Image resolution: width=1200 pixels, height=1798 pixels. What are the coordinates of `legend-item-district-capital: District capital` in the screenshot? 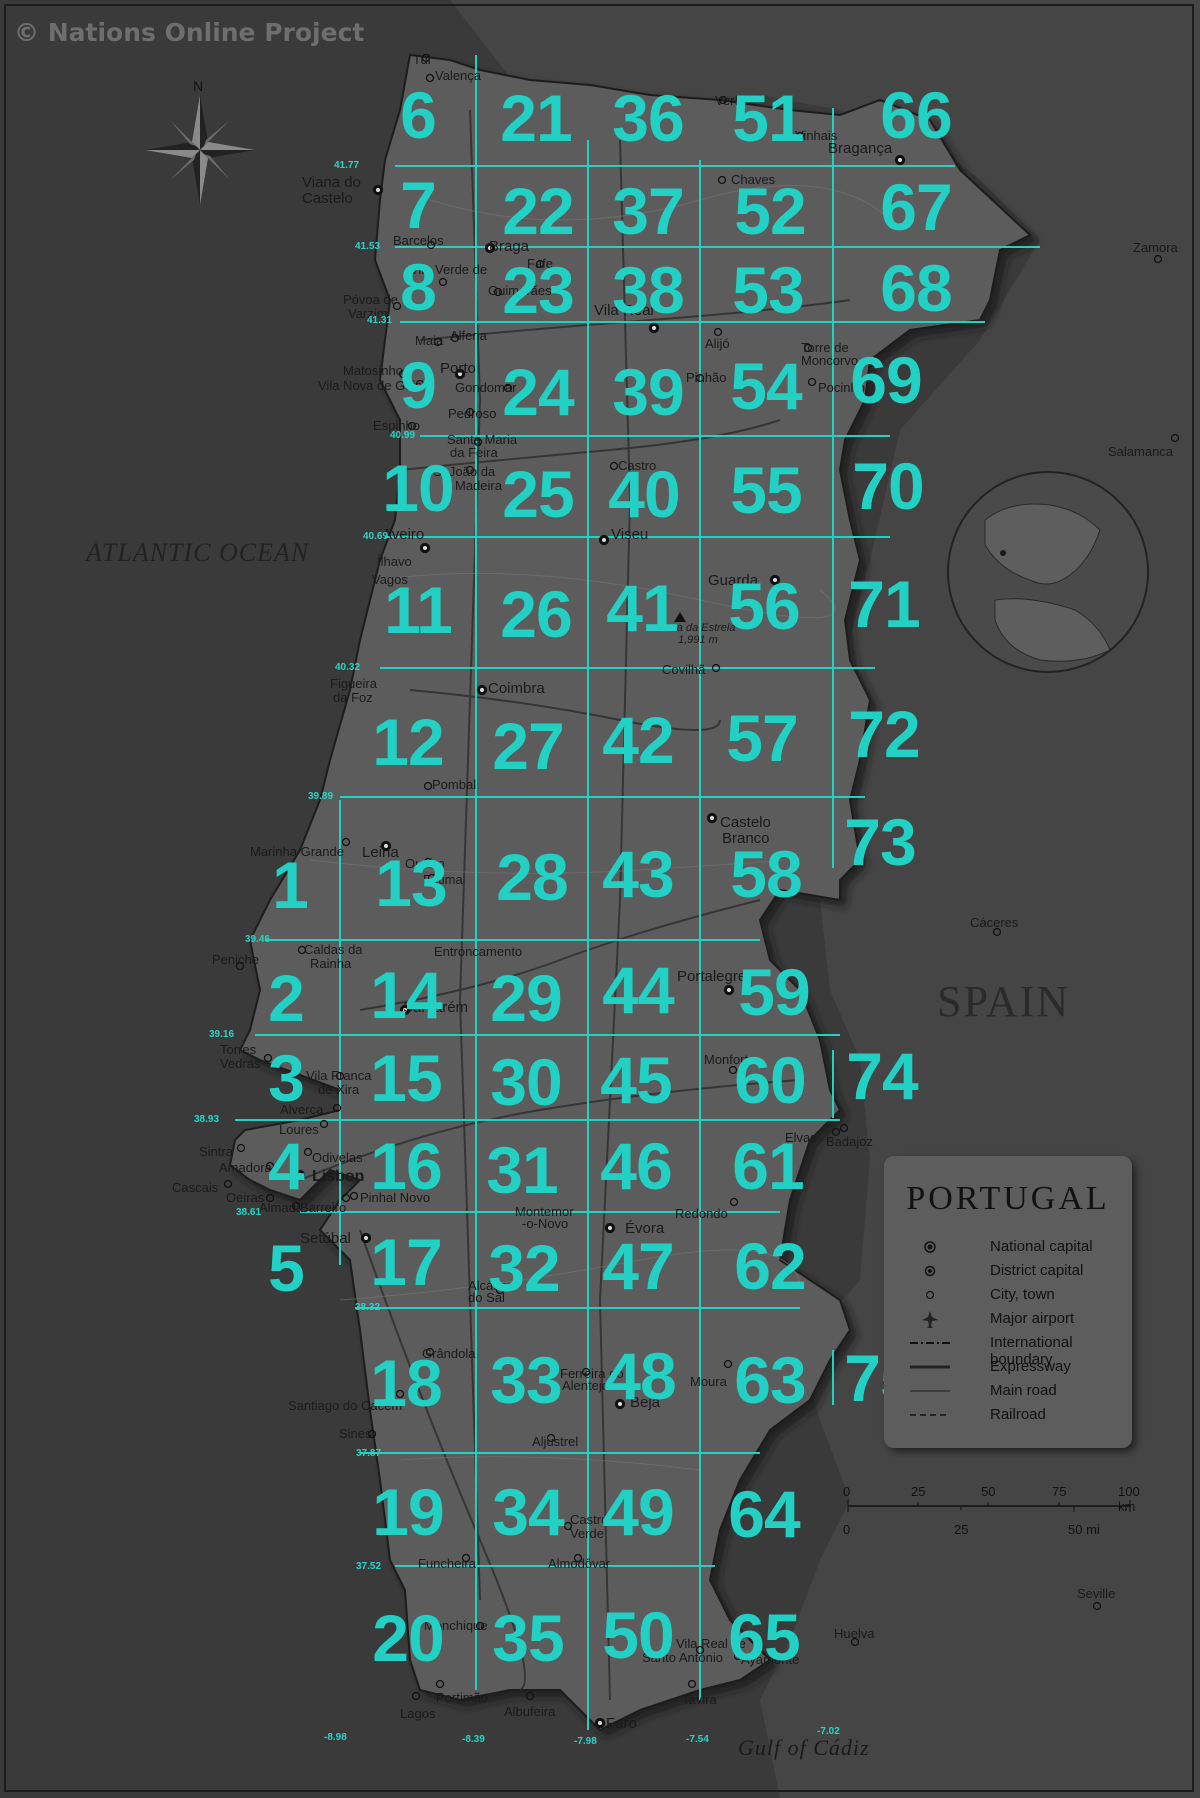 It's located at (1018, 1271).